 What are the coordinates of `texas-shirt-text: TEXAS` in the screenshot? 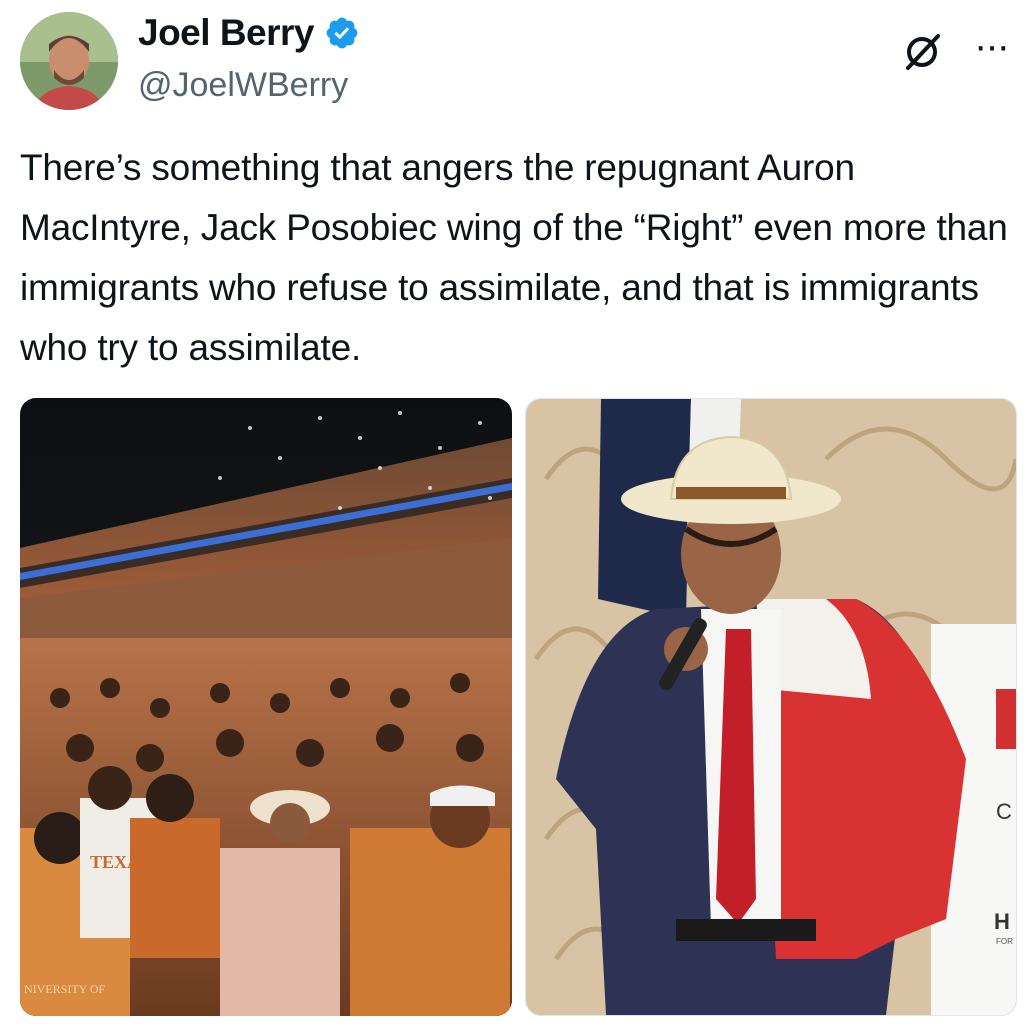 It's located at (120, 862).